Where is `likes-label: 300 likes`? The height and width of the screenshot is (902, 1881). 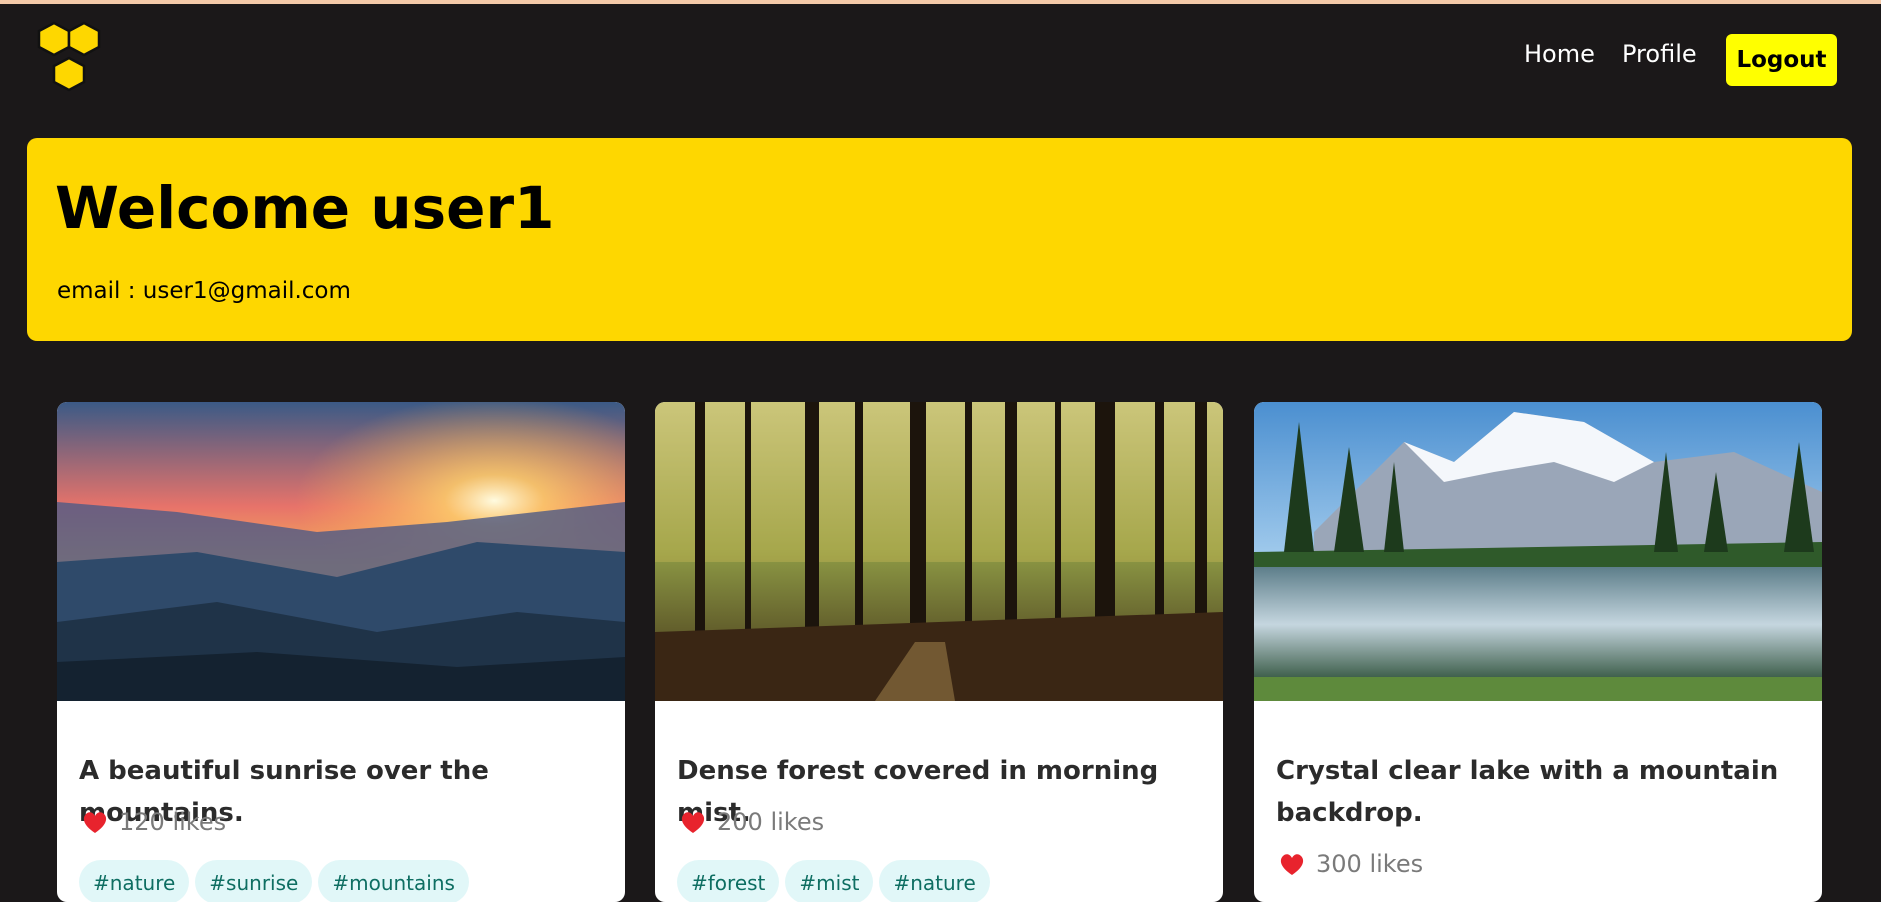 likes-label: 300 likes is located at coordinates (1370, 864).